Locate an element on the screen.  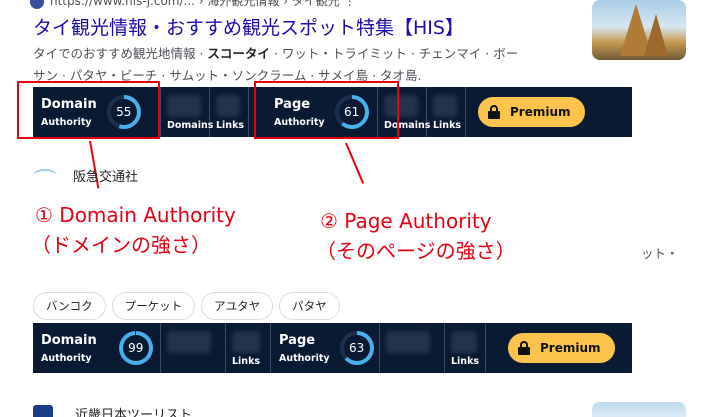
page-authority-annotation: ② Page Authority （そのページの強さ） is located at coordinates (416, 236).